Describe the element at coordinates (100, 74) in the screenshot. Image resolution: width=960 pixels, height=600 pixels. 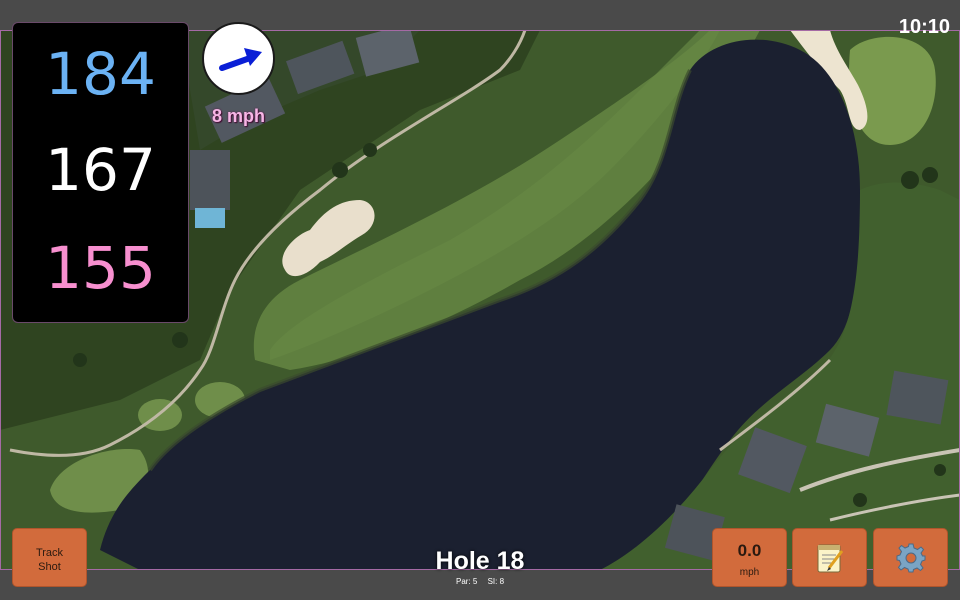
I see `back-distance: 184` at that location.